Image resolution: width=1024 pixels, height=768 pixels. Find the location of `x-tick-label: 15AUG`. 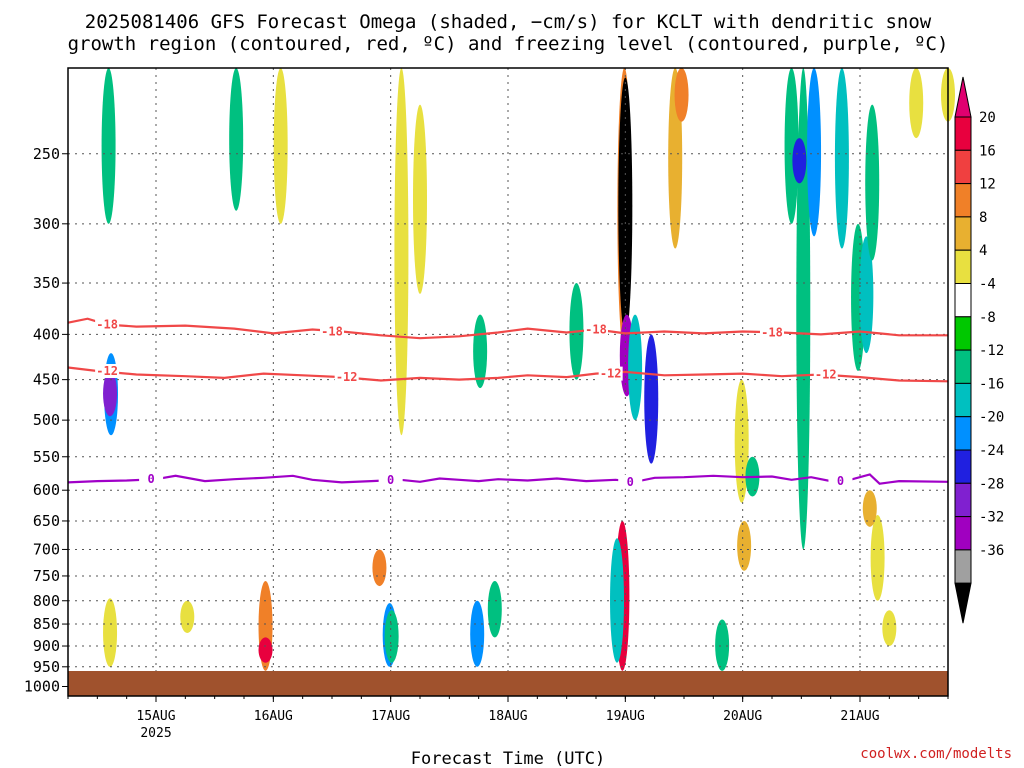

x-tick-label: 15AUG is located at coordinates (155, 716).